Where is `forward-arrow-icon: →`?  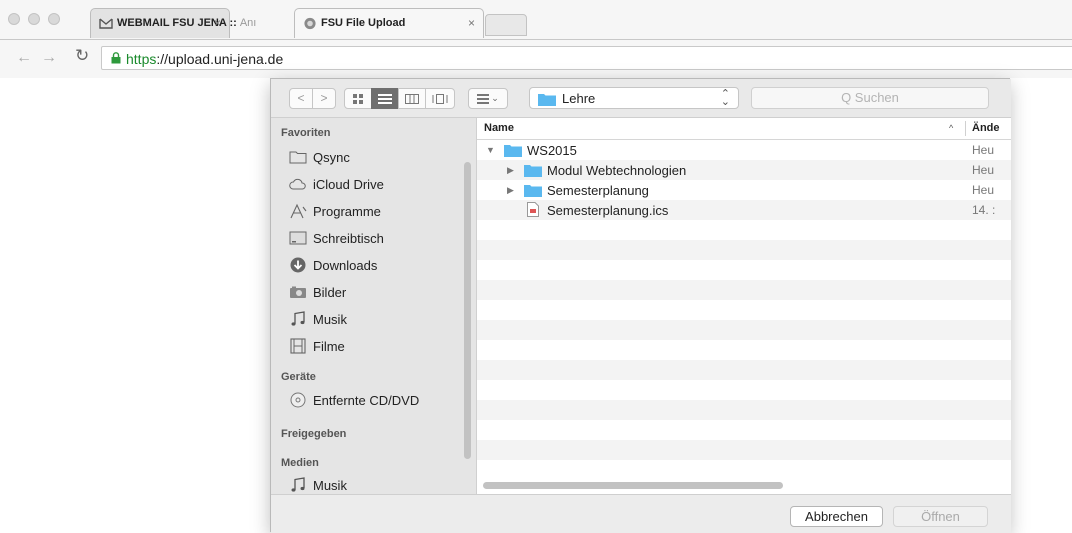 forward-arrow-icon: → is located at coordinates (49, 58).